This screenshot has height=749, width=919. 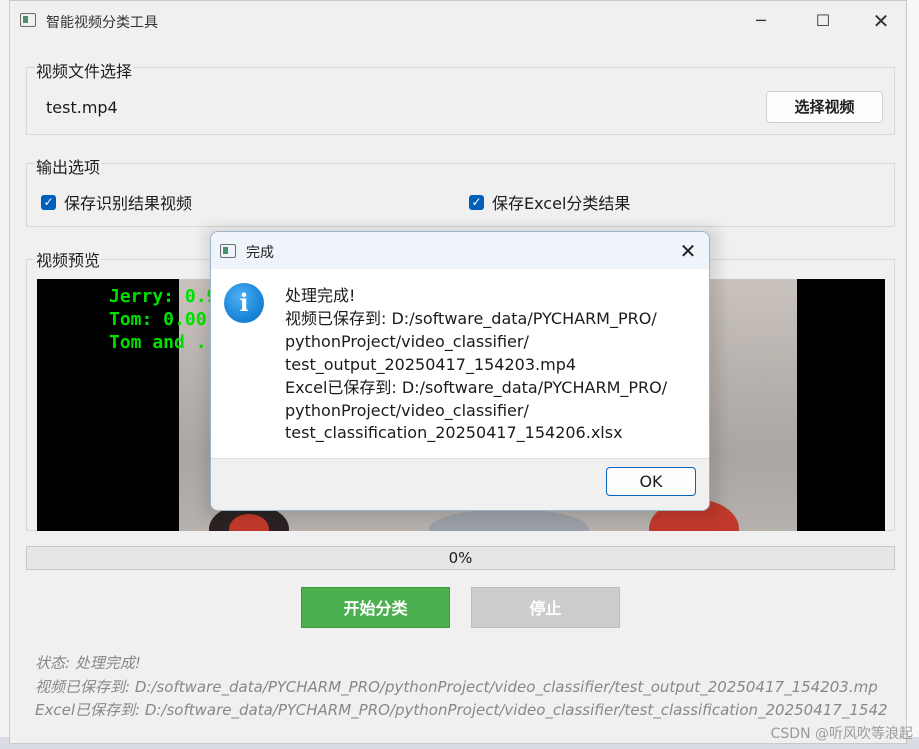 I want to click on choose-video-button: 选择视频, so click(x=824, y=107).